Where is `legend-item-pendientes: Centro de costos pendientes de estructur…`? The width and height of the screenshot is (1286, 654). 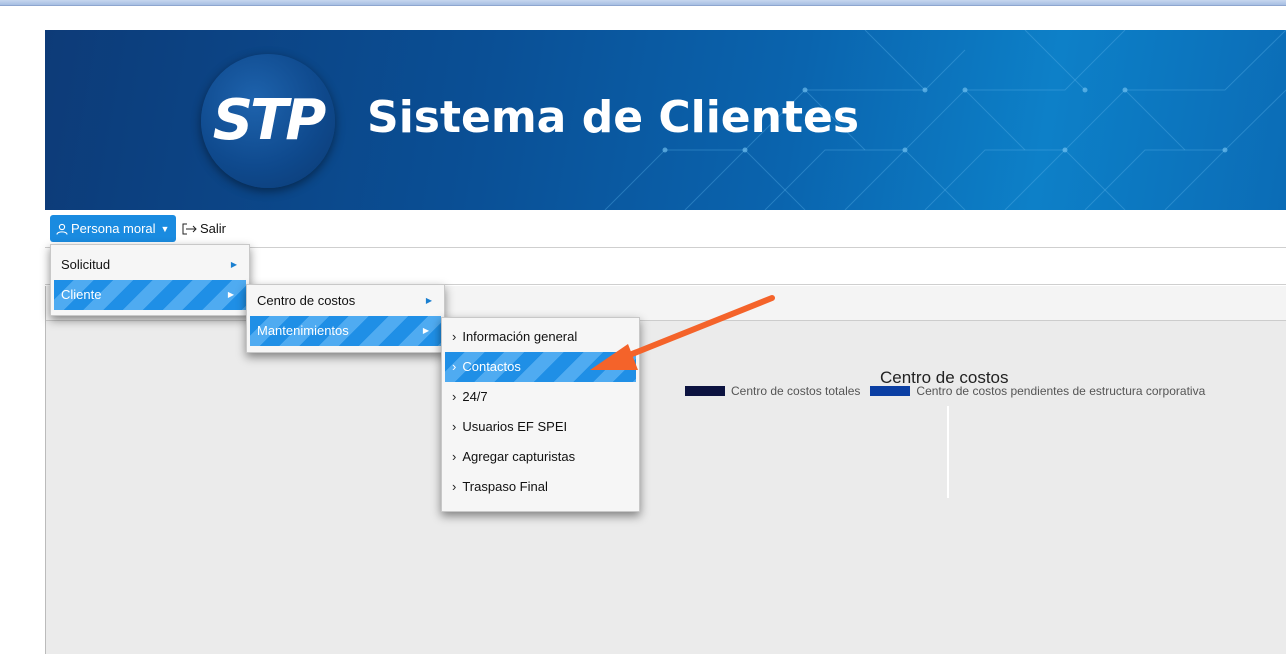
legend-item-pendientes: Centro de costos pendientes de estructur… is located at coordinates (1037, 391).